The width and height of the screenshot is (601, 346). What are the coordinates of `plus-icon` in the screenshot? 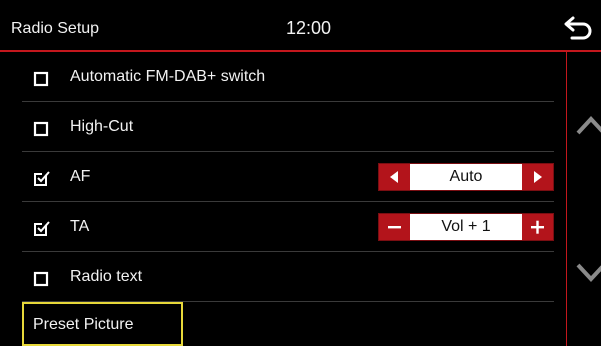 It's located at (537, 227).